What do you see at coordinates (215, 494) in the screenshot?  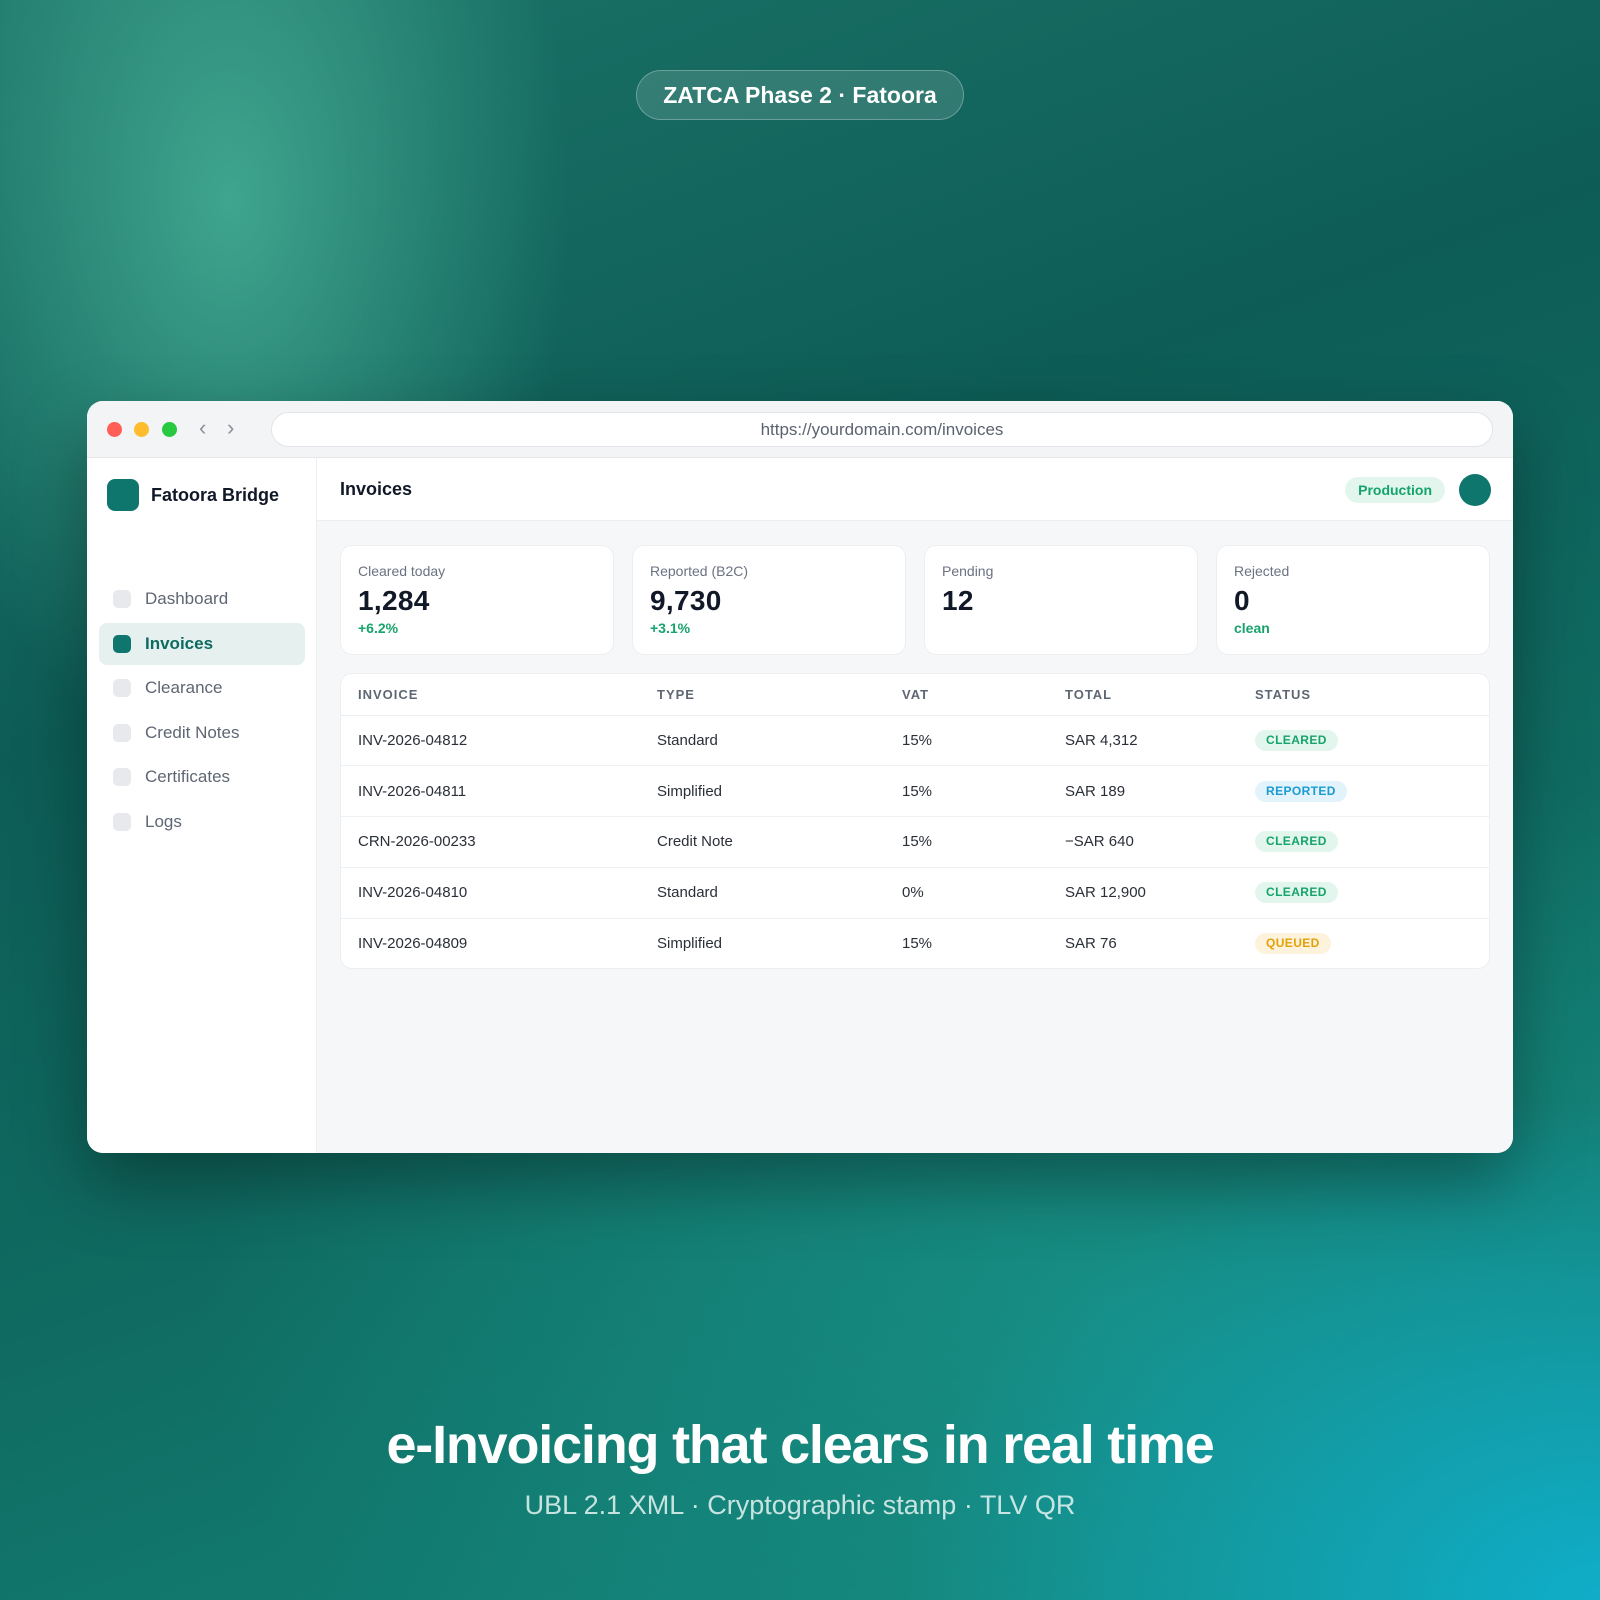 I see `brand-name: Fatoora Bridge` at bounding box center [215, 494].